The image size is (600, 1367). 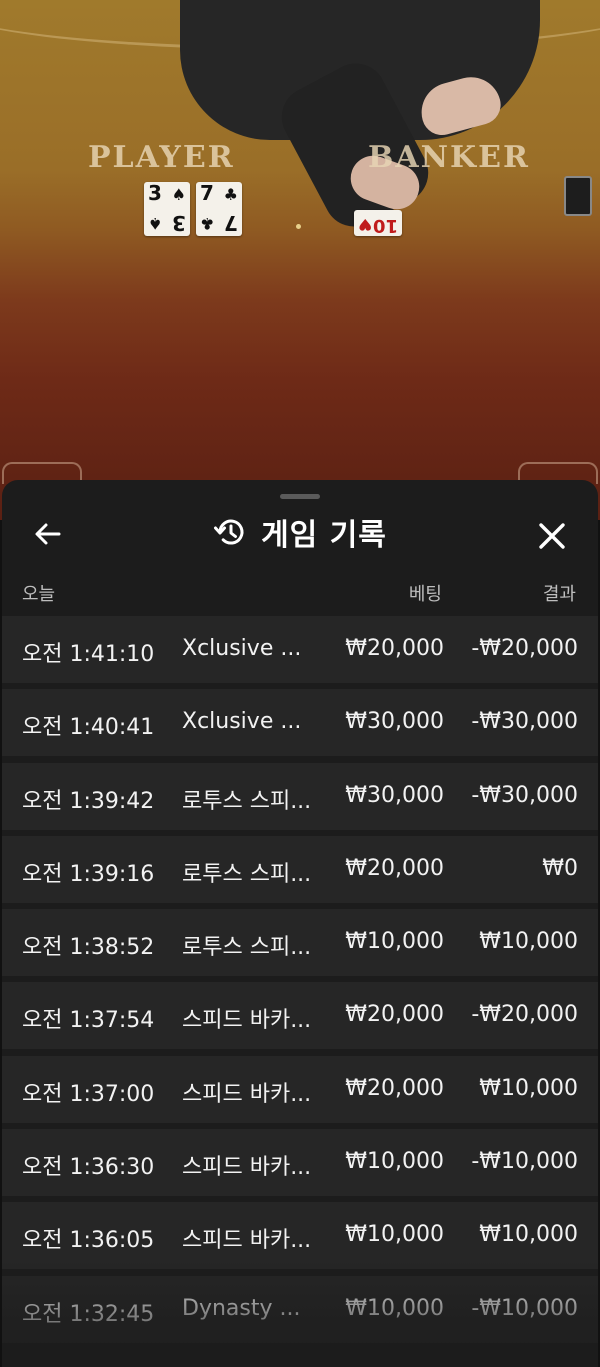 What do you see at coordinates (161, 157) in the screenshot?
I see `player-label: PLAYER` at bounding box center [161, 157].